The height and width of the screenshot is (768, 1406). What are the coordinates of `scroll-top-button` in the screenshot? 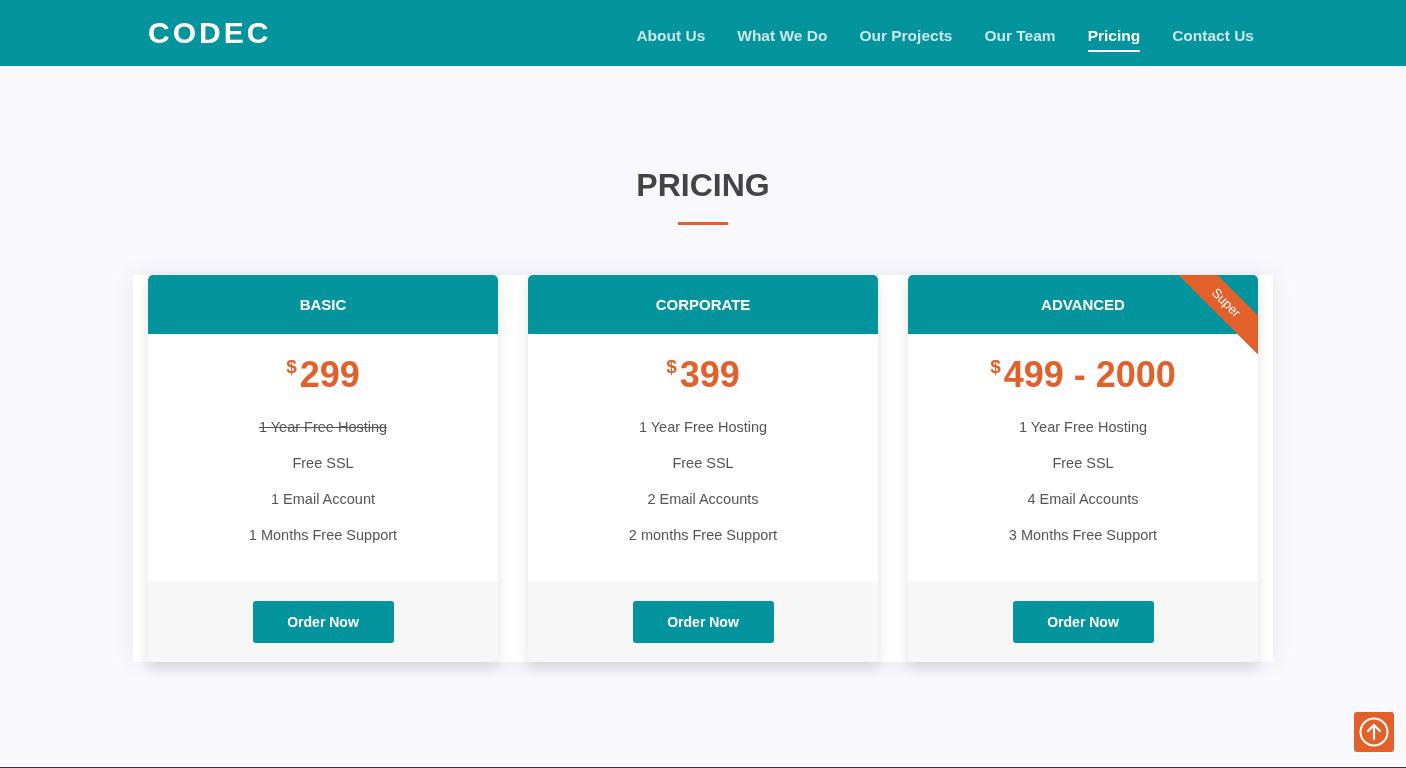 It's located at (1374, 732).